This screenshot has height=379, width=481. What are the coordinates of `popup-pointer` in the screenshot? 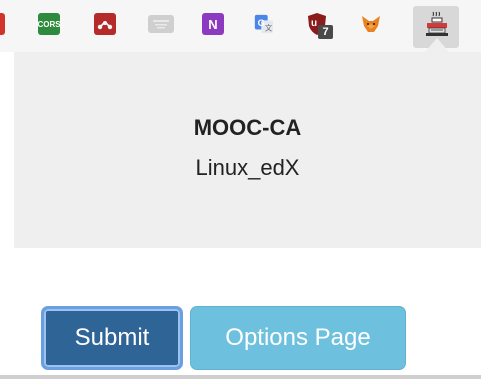 It's located at (437, 45).